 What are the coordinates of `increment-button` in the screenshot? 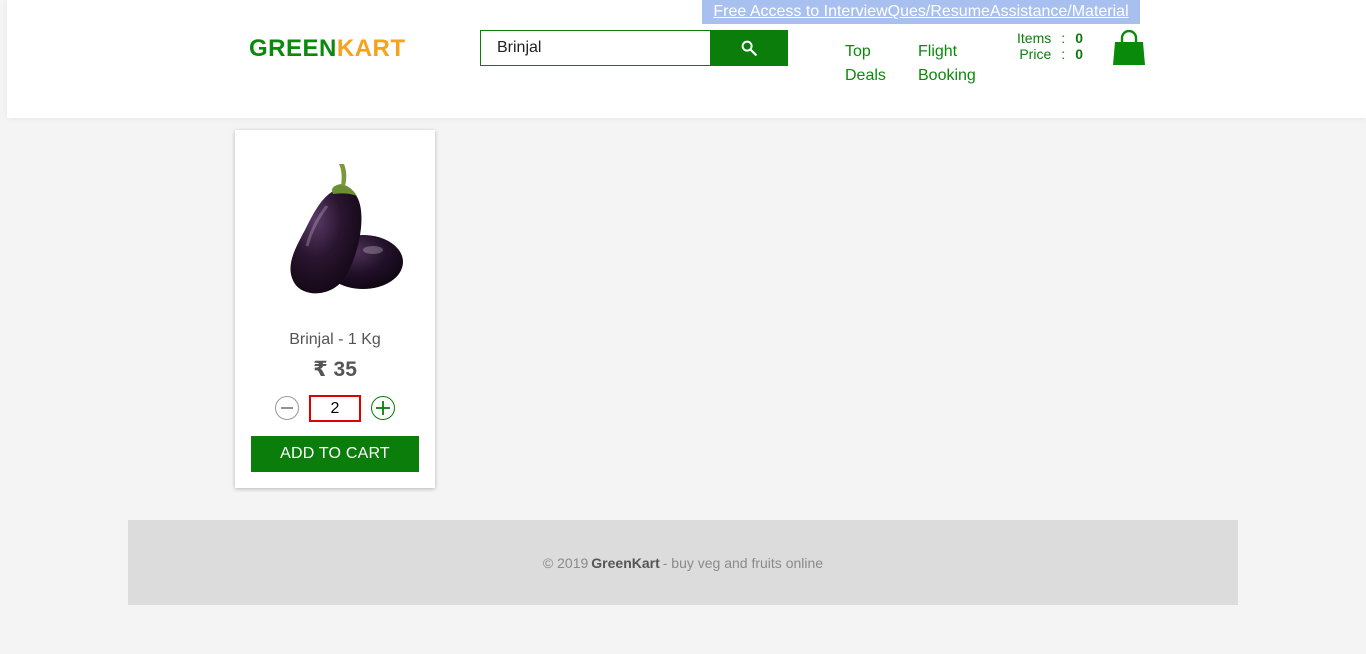 It's located at (383, 408).